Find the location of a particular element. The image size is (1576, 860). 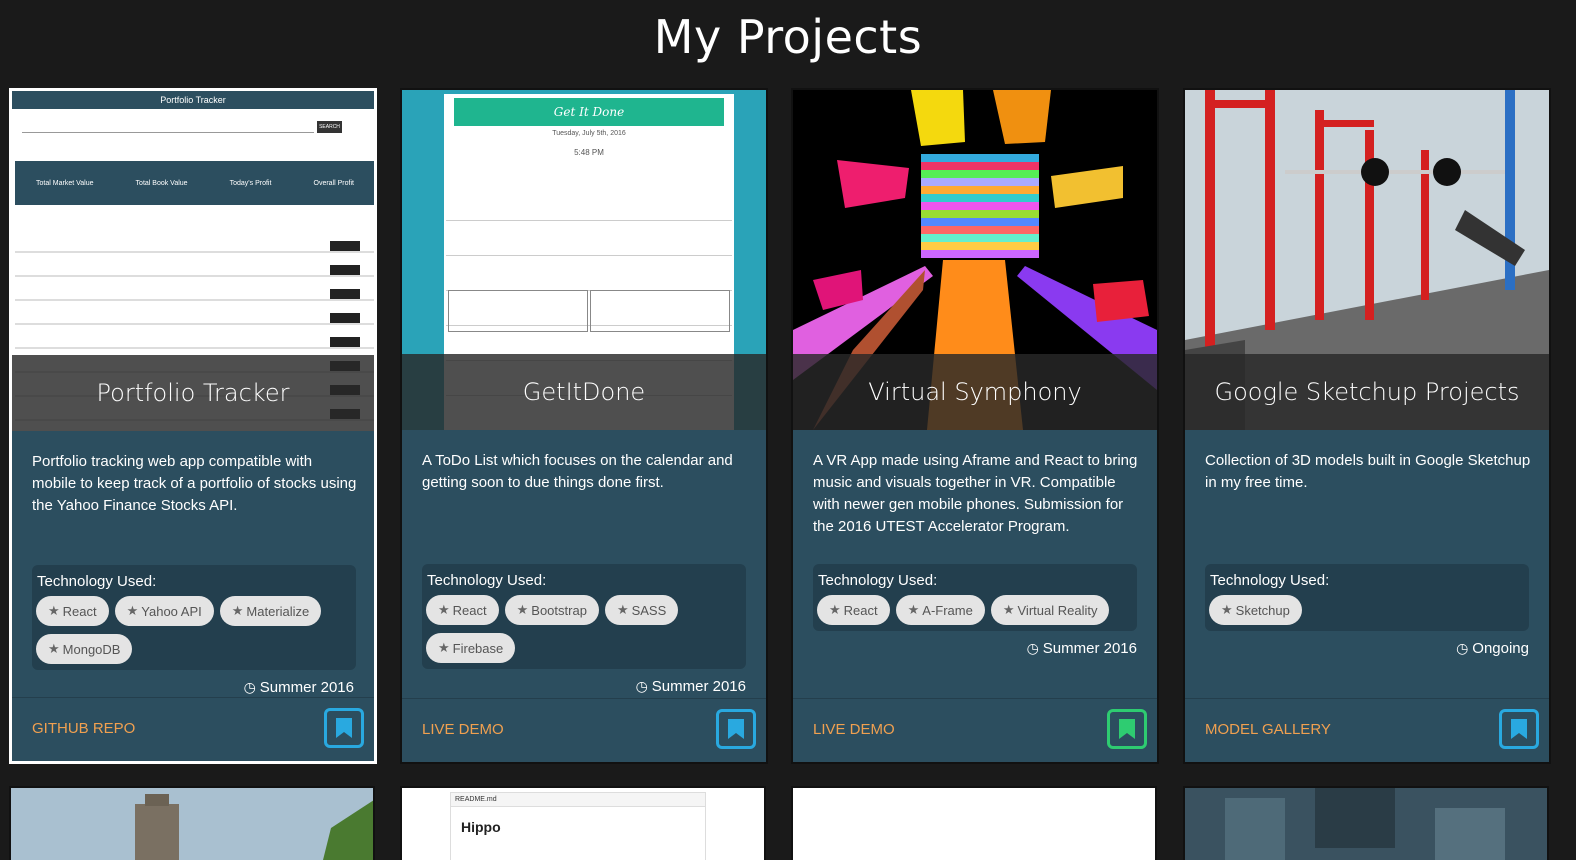

tech-chip: ★ SASS is located at coordinates (641, 610).